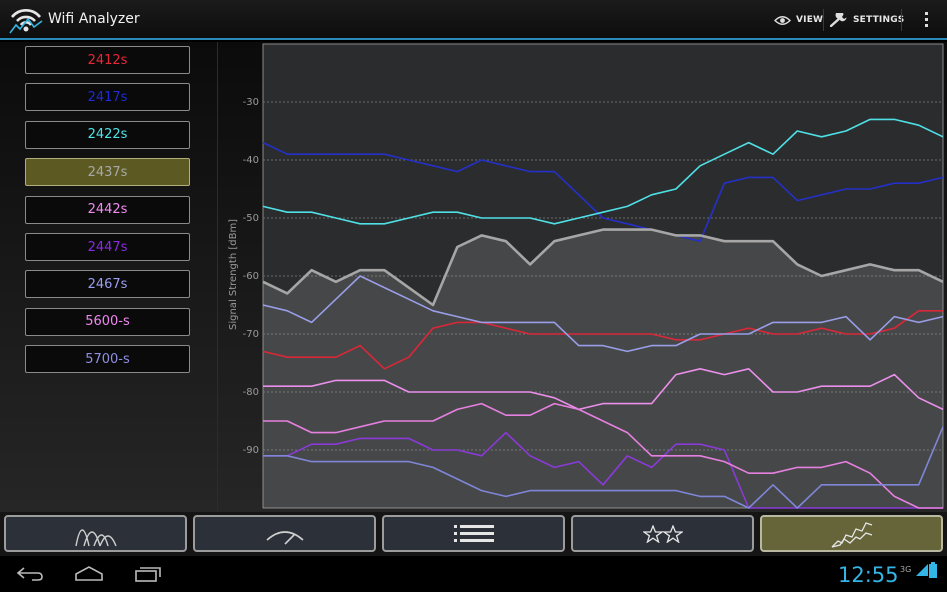 This screenshot has height=592, width=947. Describe the element at coordinates (782, 20) in the screenshot. I see `eye-icon` at that location.